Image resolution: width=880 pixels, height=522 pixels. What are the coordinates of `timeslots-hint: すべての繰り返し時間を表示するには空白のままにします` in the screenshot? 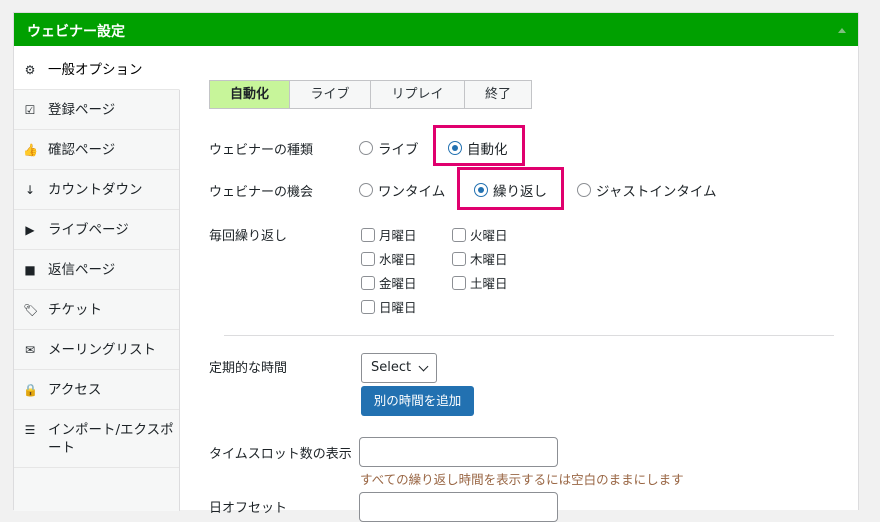 It's located at (522, 479).